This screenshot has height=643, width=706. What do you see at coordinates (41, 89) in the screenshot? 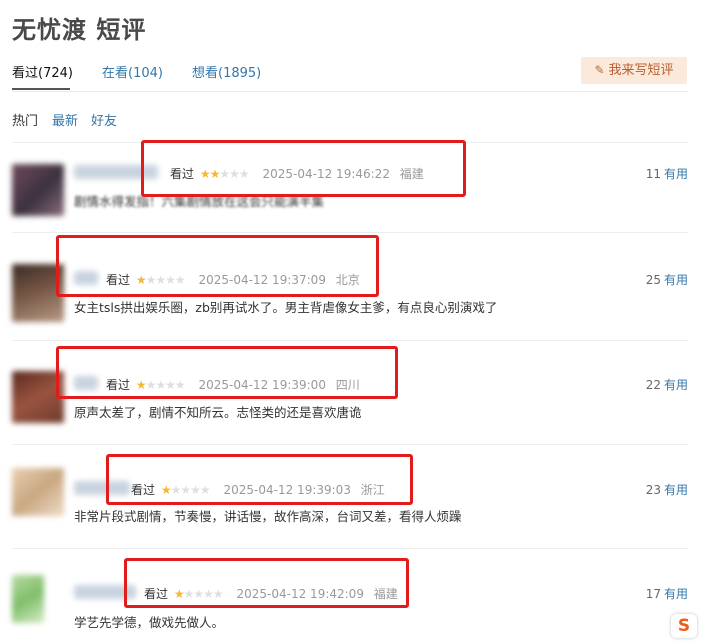
I see `active-tab-indicator` at bounding box center [41, 89].